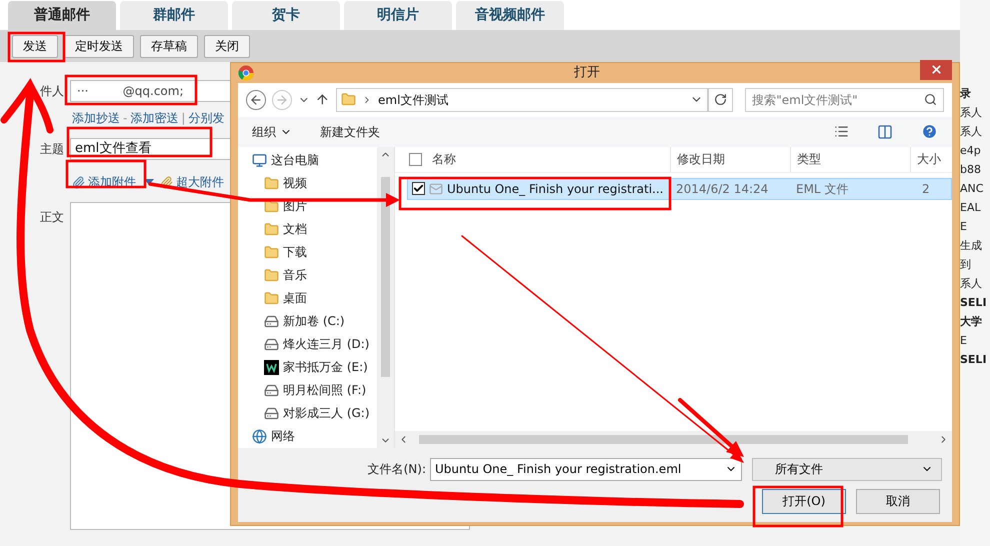  I want to click on close-button, so click(936, 70).